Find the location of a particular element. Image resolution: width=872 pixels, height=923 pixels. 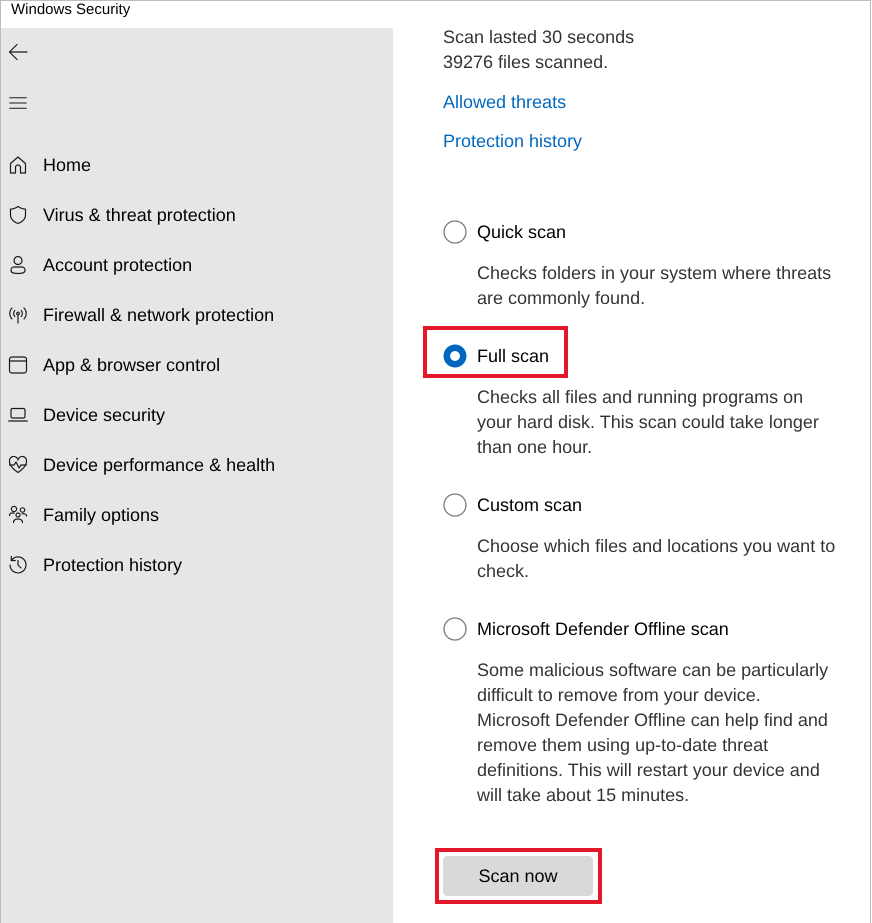

option-description: Choose which files and locations you want to check. is located at coordinates (656, 559).